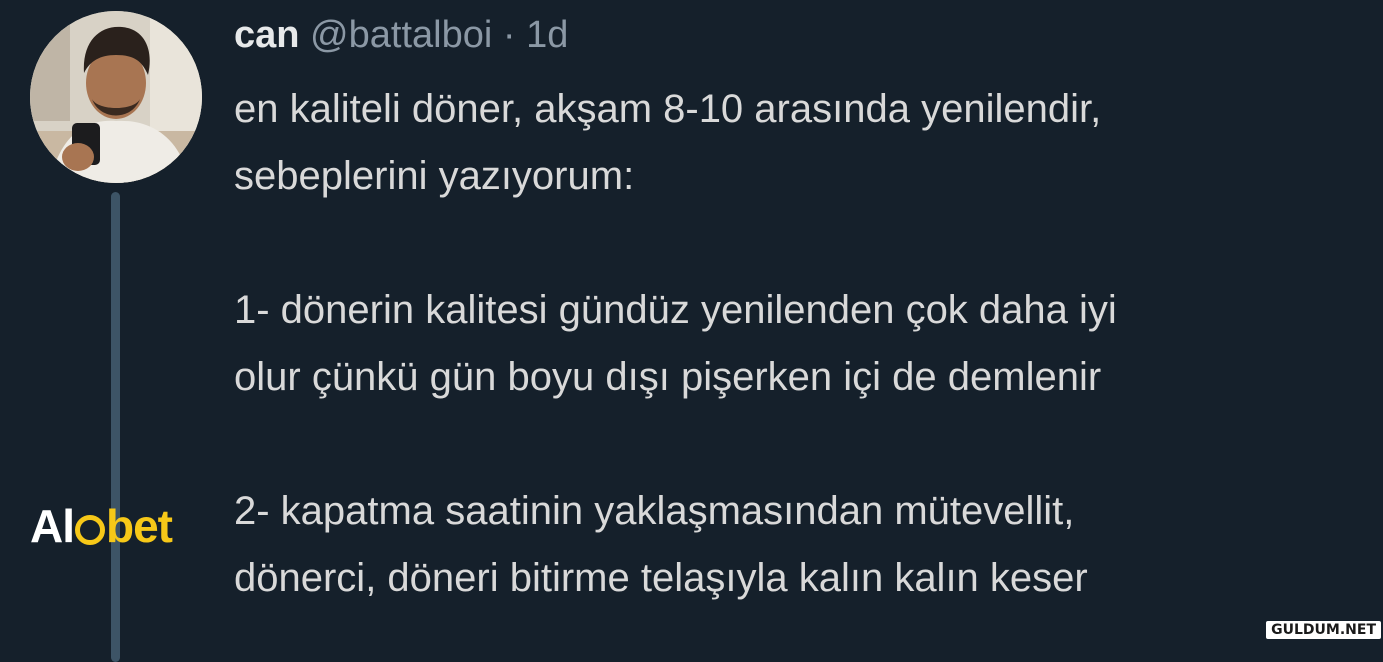 This screenshot has width=1383, height=662. What do you see at coordinates (52, 526) in the screenshot?
I see `logo-text-start: Al` at bounding box center [52, 526].